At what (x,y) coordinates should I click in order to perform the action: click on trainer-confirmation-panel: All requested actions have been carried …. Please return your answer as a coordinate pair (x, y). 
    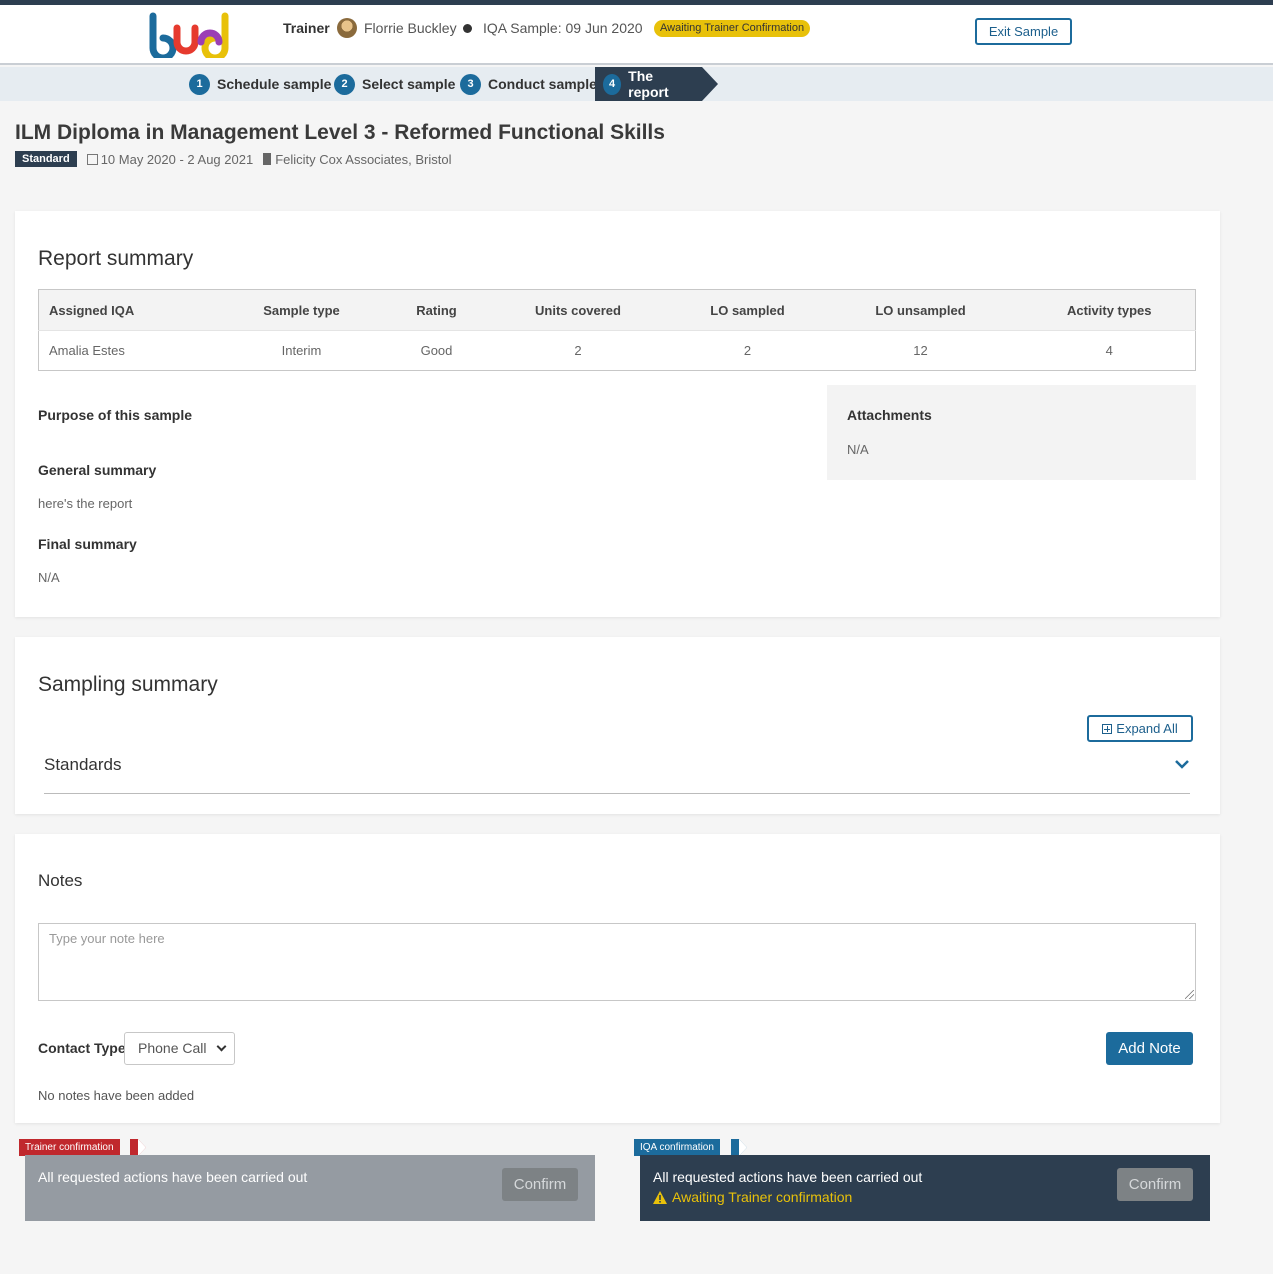
    Looking at the image, I should click on (310, 1188).